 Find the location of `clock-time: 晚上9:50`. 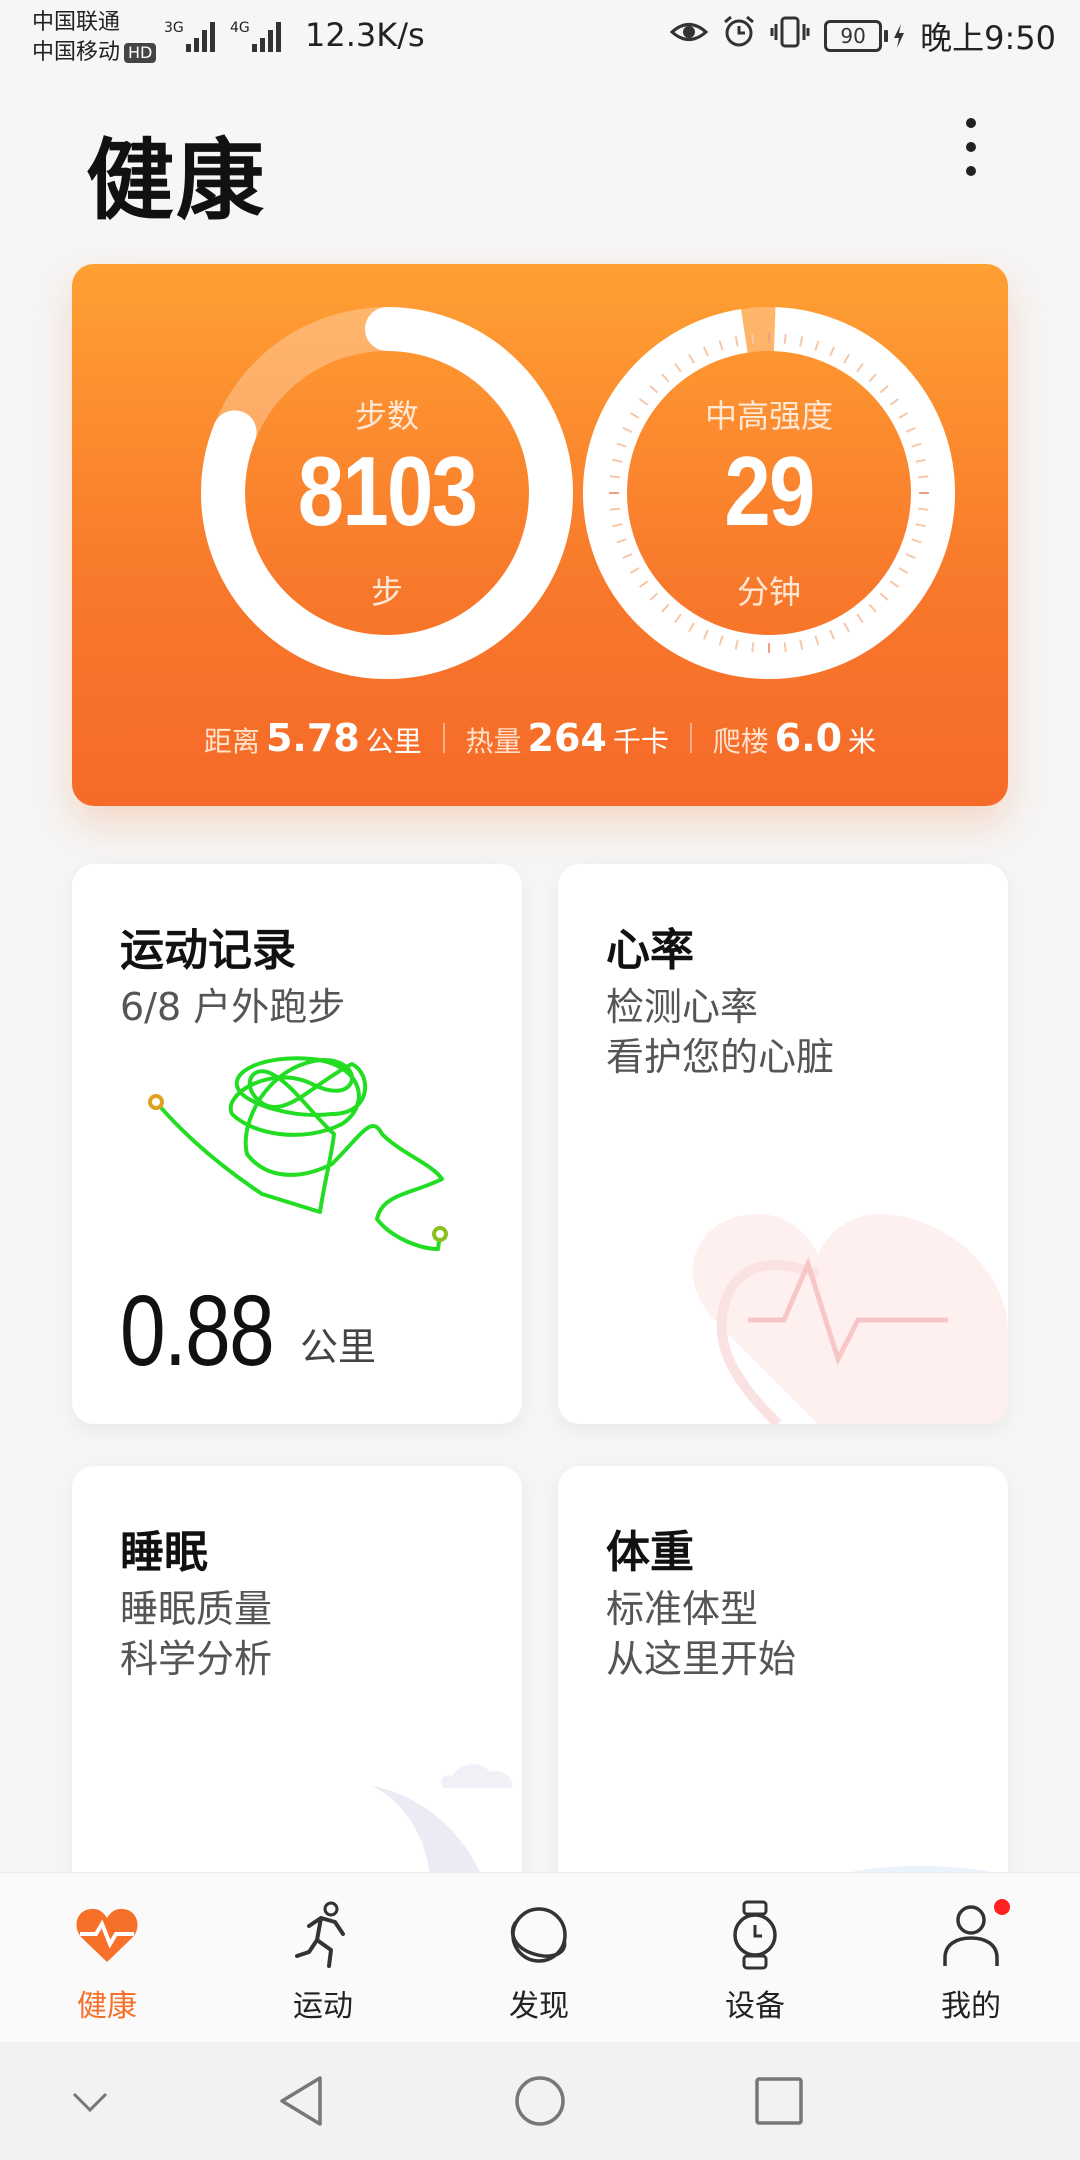

clock-time: 晚上9:50 is located at coordinates (988, 38).